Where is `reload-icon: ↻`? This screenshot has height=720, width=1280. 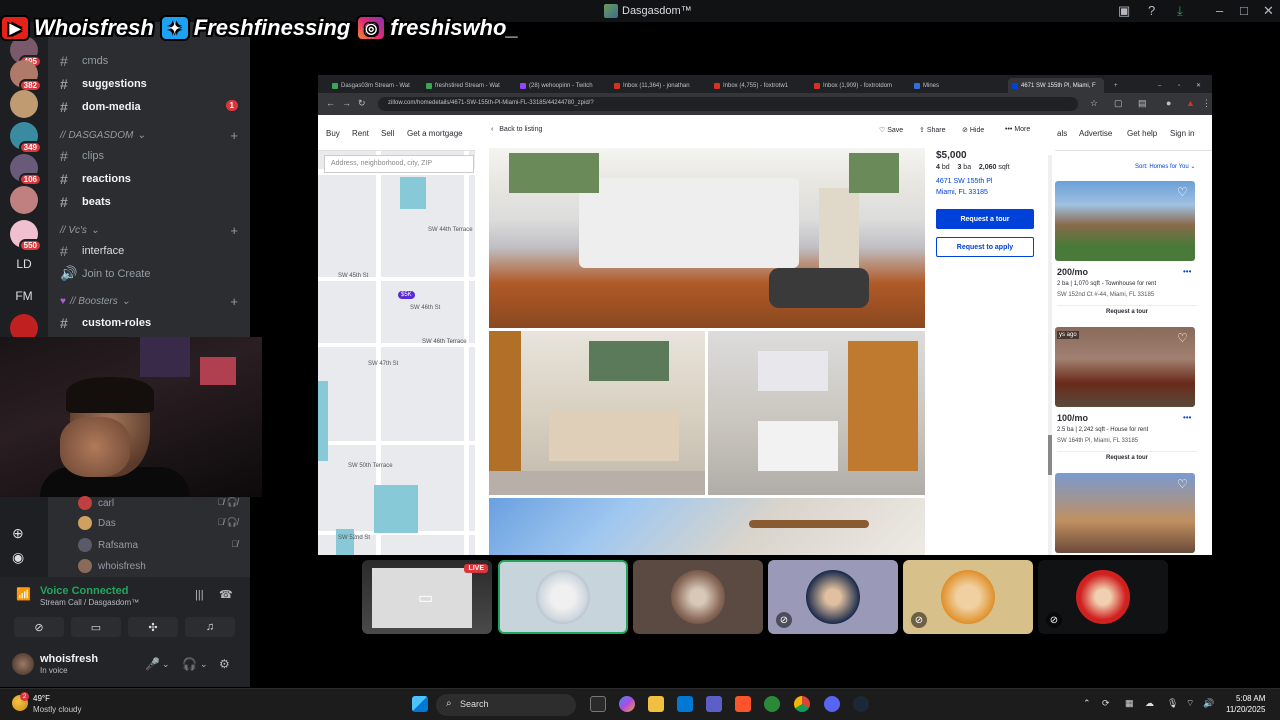 reload-icon: ↻ is located at coordinates (362, 103).